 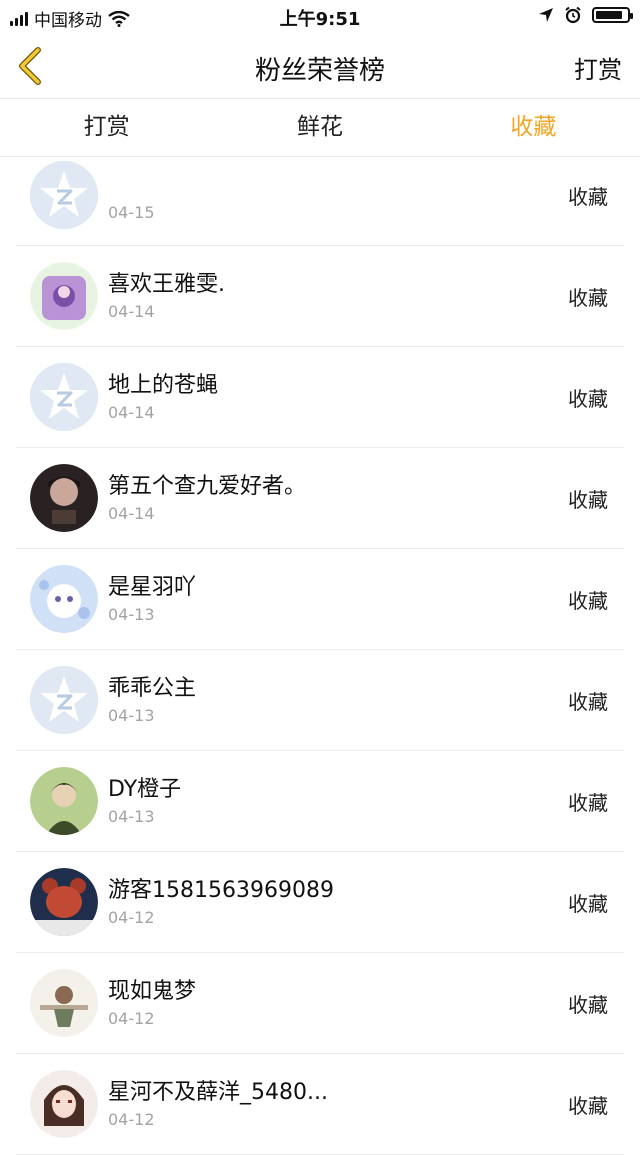 What do you see at coordinates (320, 801) in the screenshot?
I see `list-item: DY橙子 04-13 收藏` at bounding box center [320, 801].